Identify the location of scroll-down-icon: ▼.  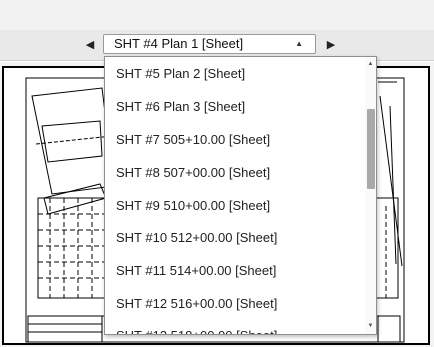
(370, 326).